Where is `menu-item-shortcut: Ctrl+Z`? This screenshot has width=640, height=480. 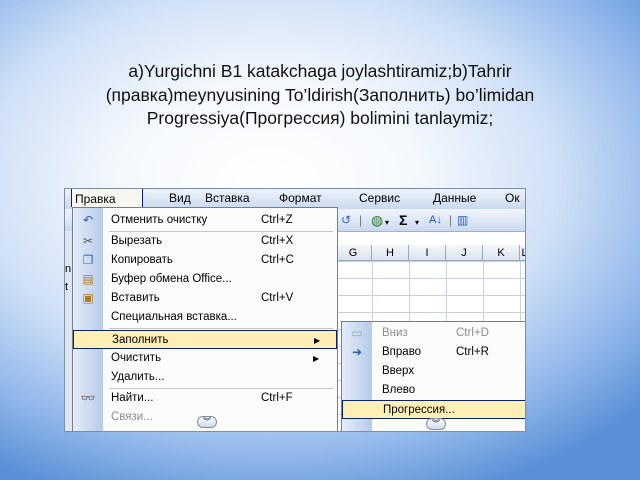 menu-item-shortcut: Ctrl+Z is located at coordinates (277, 220).